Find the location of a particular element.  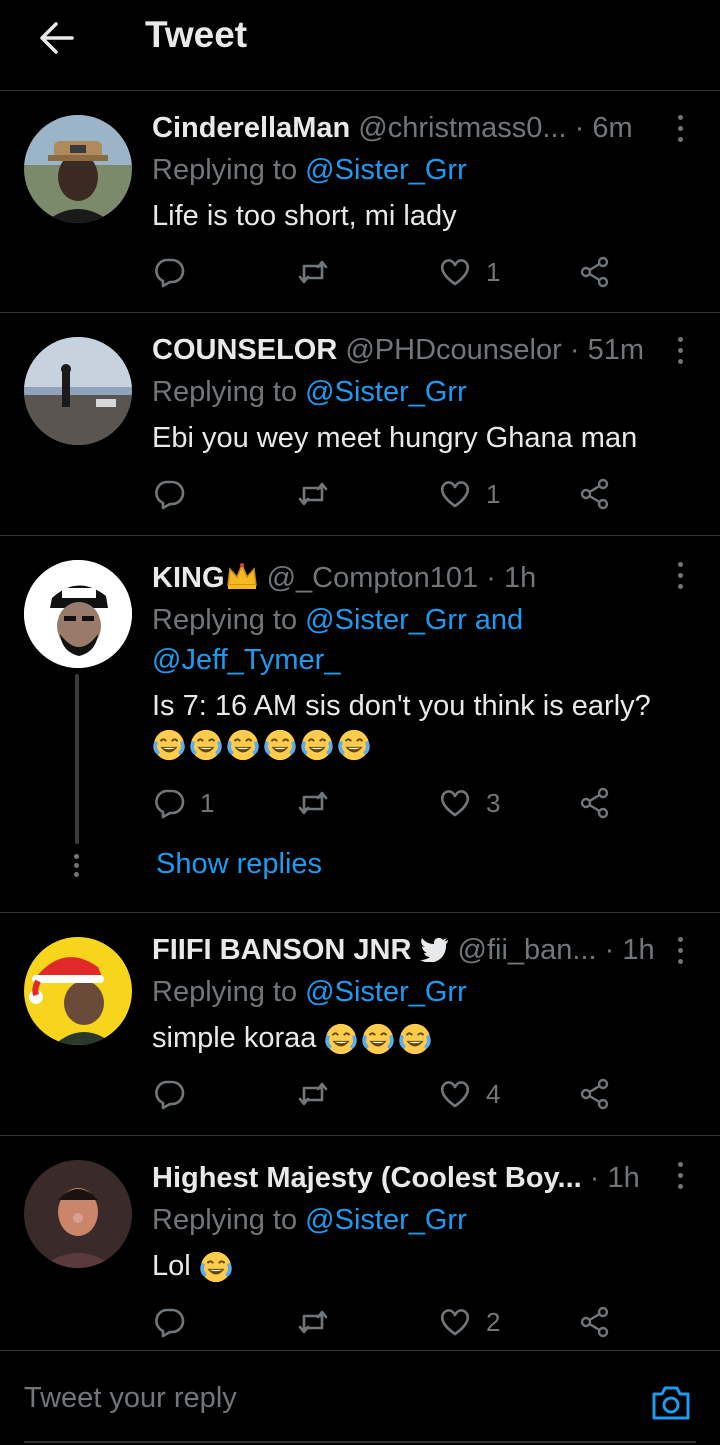

display-name: CinderellaMan is located at coordinates (251, 128).